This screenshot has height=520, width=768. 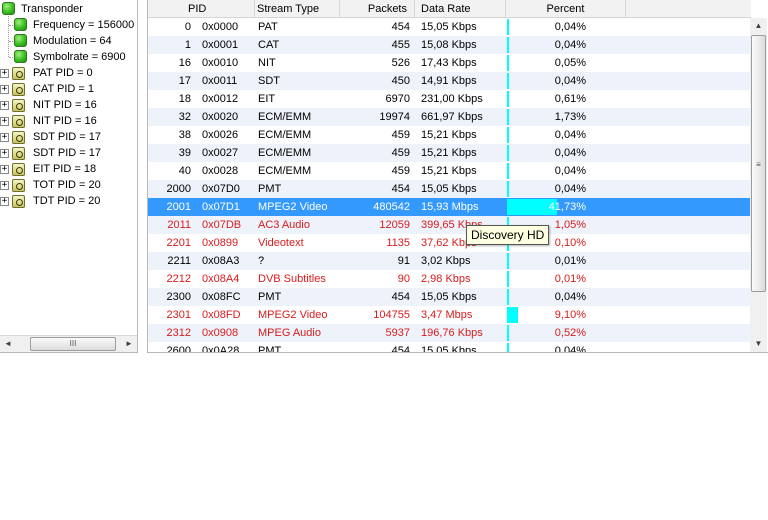 I want to click on tree-item-pid: + PAT PID = 0, so click(x=68, y=73).